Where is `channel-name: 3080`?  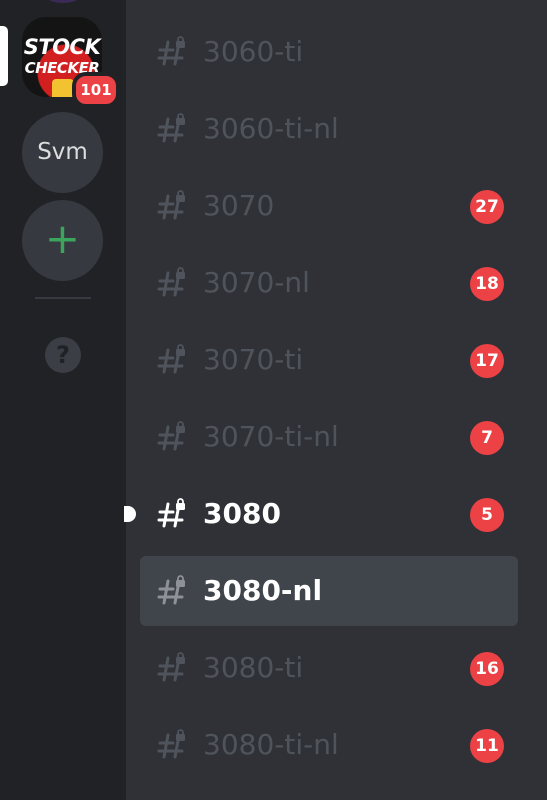
channel-name: 3080 is located at coordinates (242, 513).